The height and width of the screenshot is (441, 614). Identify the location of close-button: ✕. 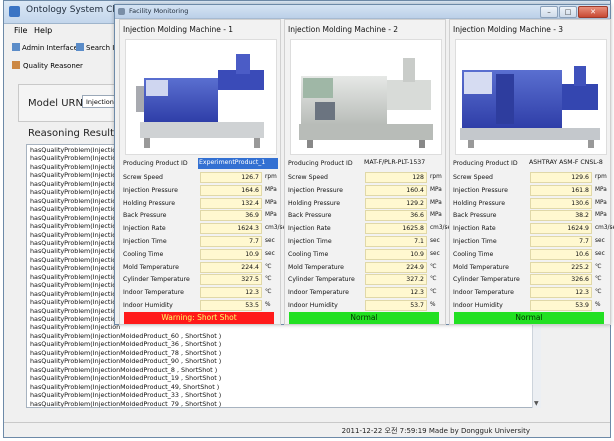
(593, 12).